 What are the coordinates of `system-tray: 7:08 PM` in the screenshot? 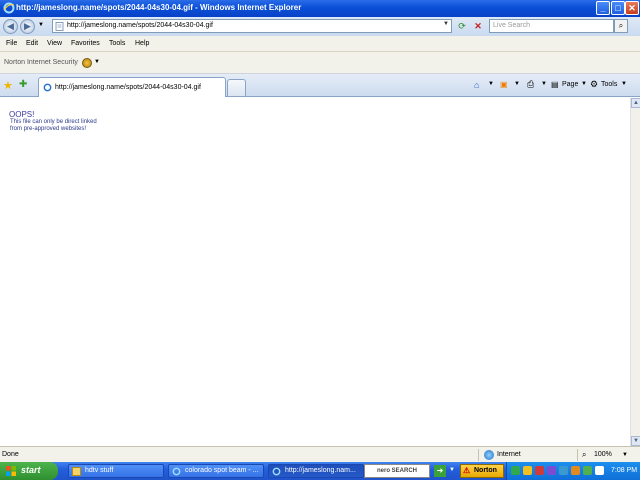 It's located at (573, 471).